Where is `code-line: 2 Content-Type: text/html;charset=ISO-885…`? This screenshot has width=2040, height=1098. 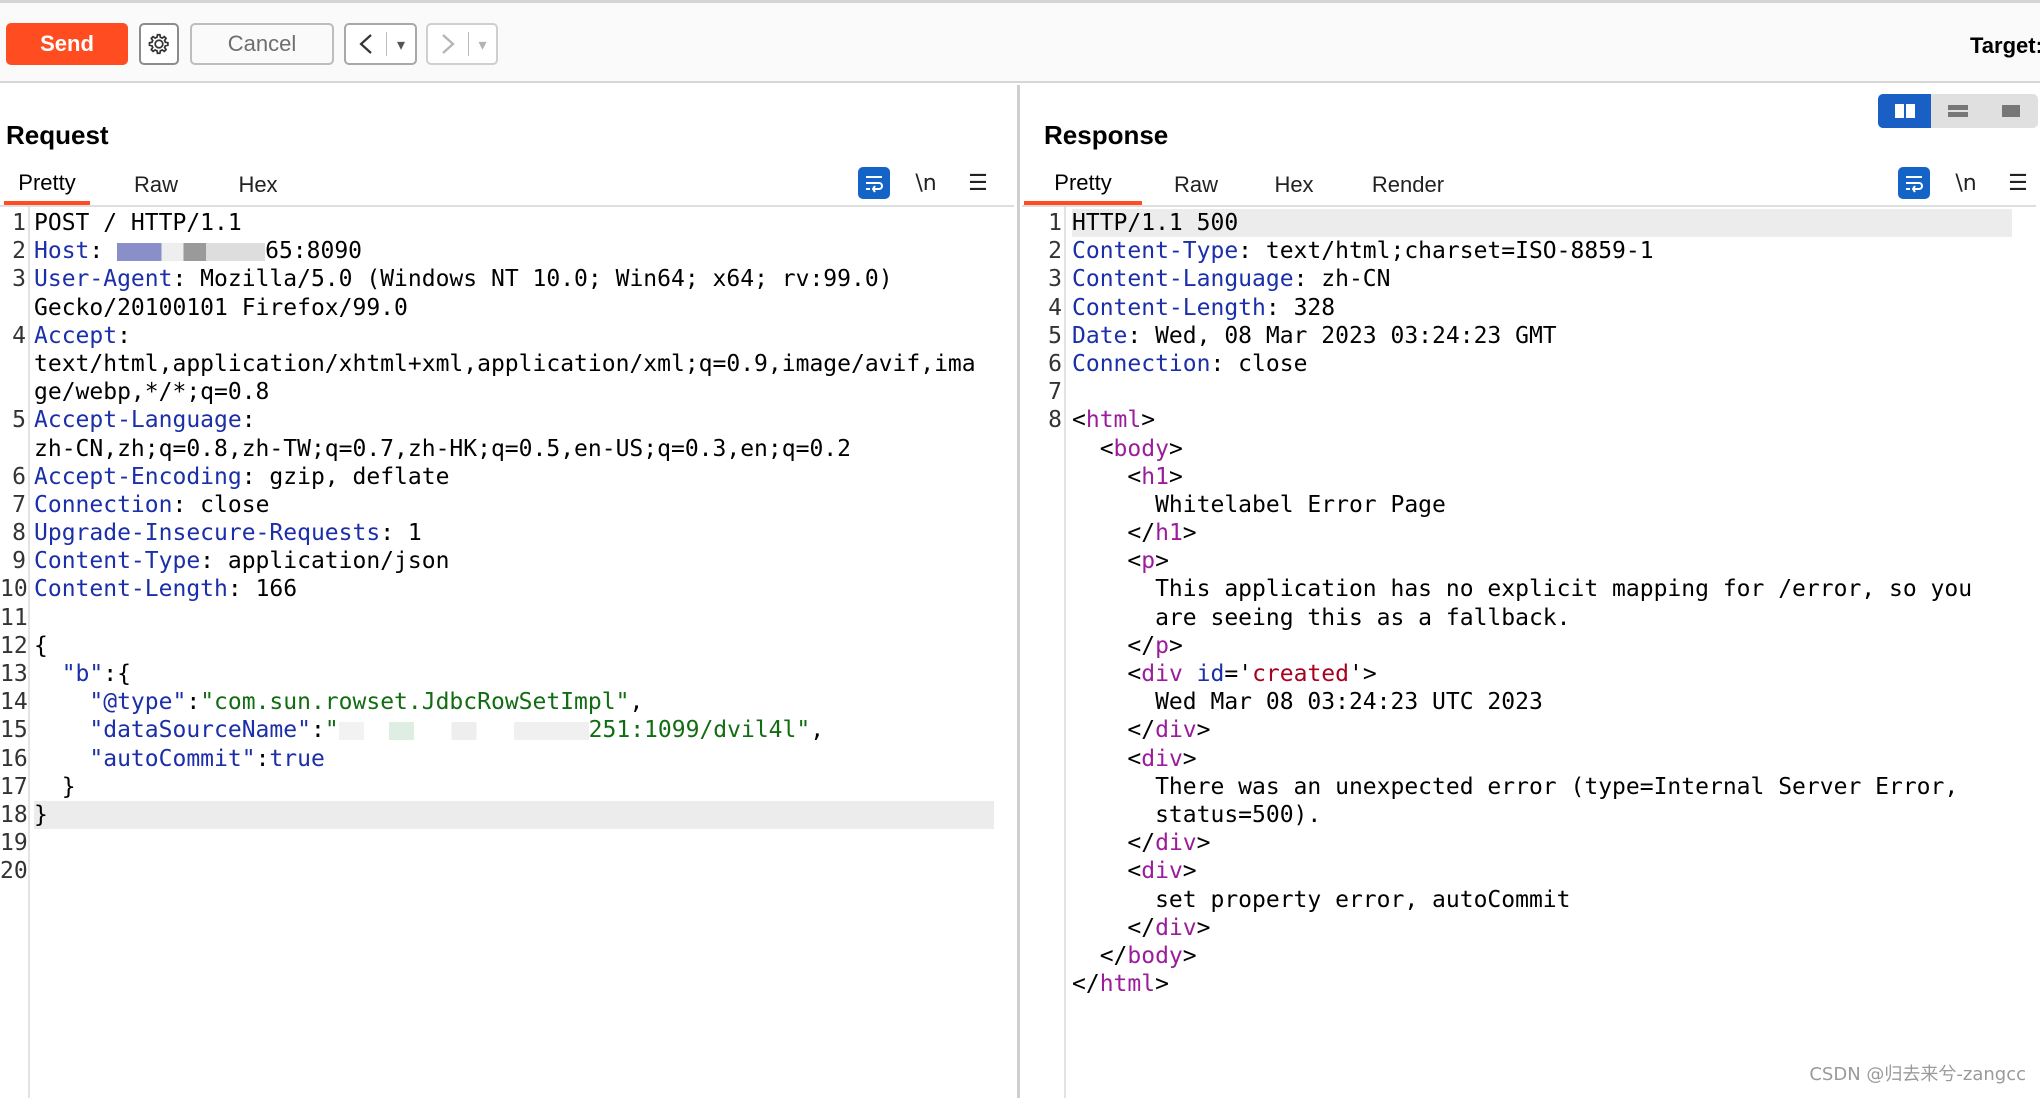
code-line: 2 Content-Type: text/html;charset=ISO-885… is located at coordinates (1530, 251).